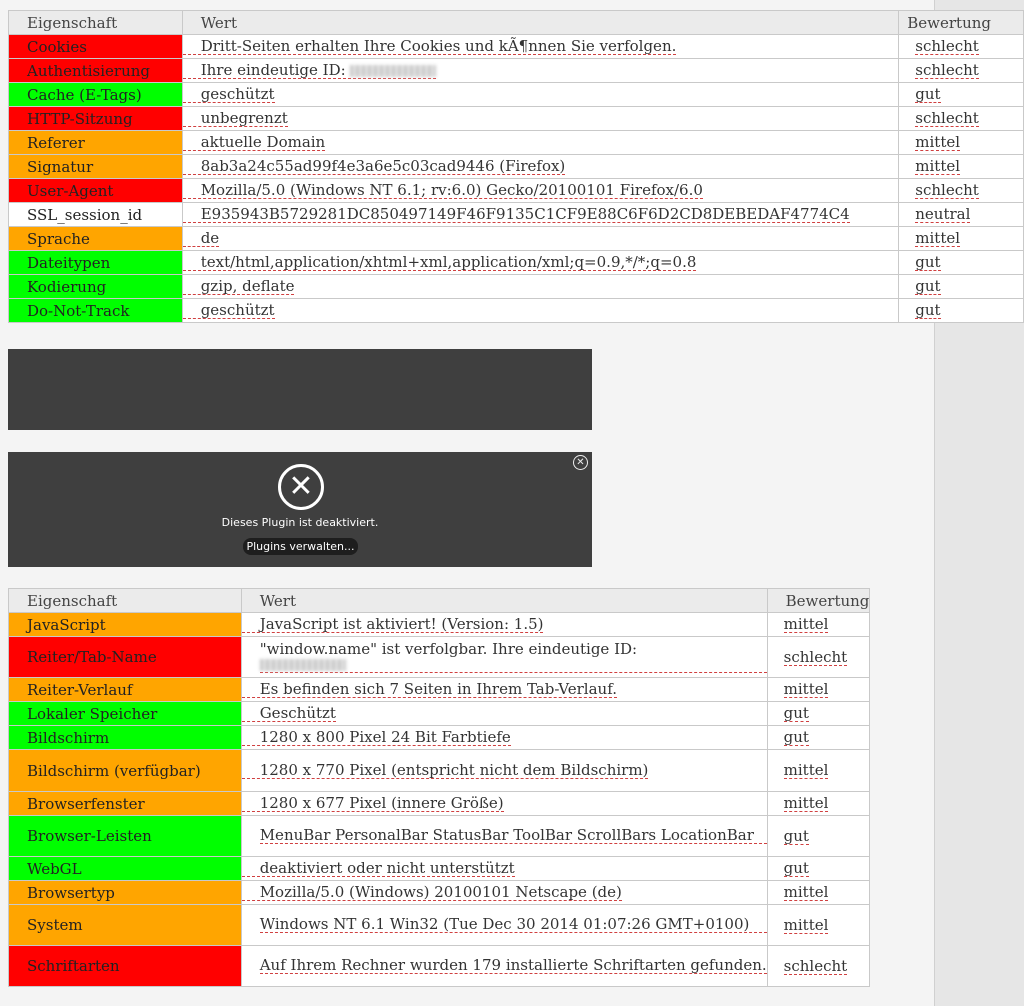 Image resolution: width=1024 pixels, height=1006 pixels. Describe the element at coordinates (540, 118) in the screenshot. I see `property-value-http-sitzung: unbegrenzt` at that location.